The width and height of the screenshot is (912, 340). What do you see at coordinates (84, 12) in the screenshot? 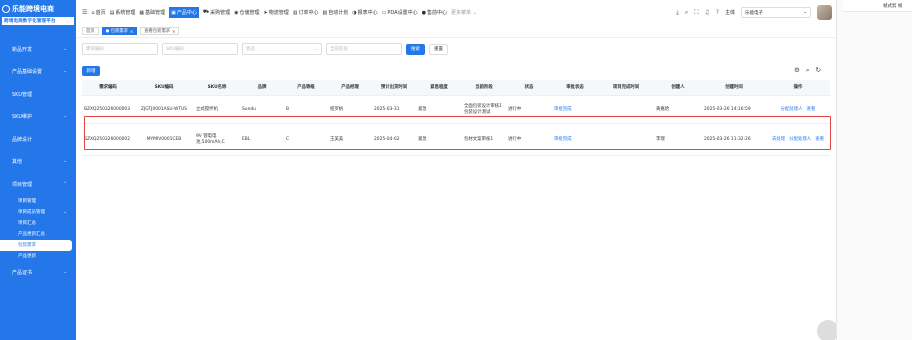
I see `menu-icon: ☰` at bounding box center [84, 12].